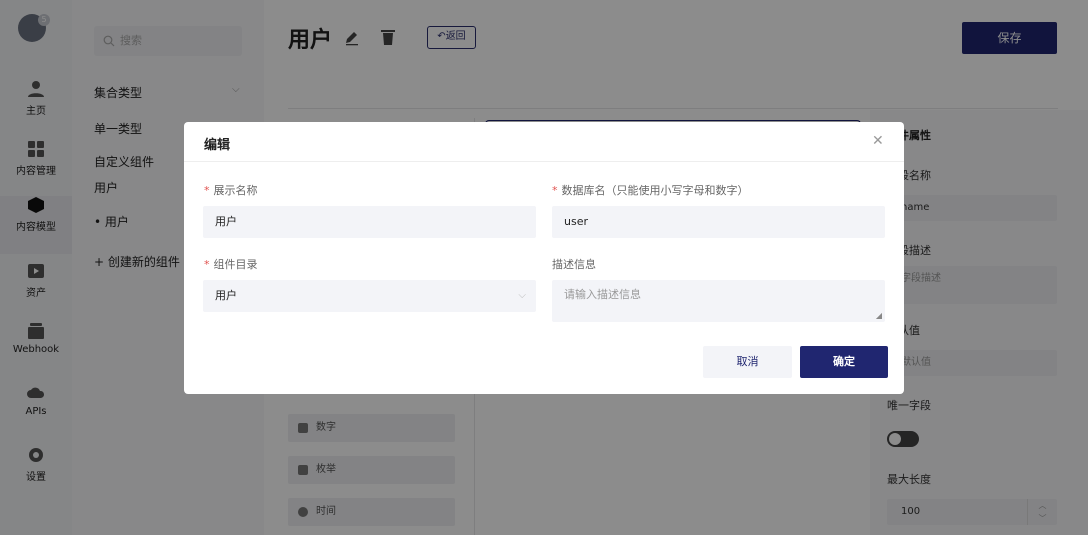 The image size is (1088, 535). Describe the element at coordinates (217, 145) in the screenshot. I see `modal-title: 编辑` at that location.